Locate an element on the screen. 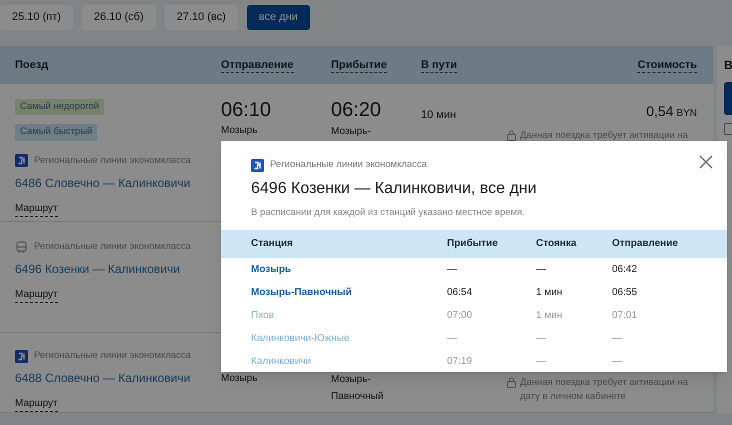 The image size is (732, 425). panel-title: В is located at coordinates (728, 65).